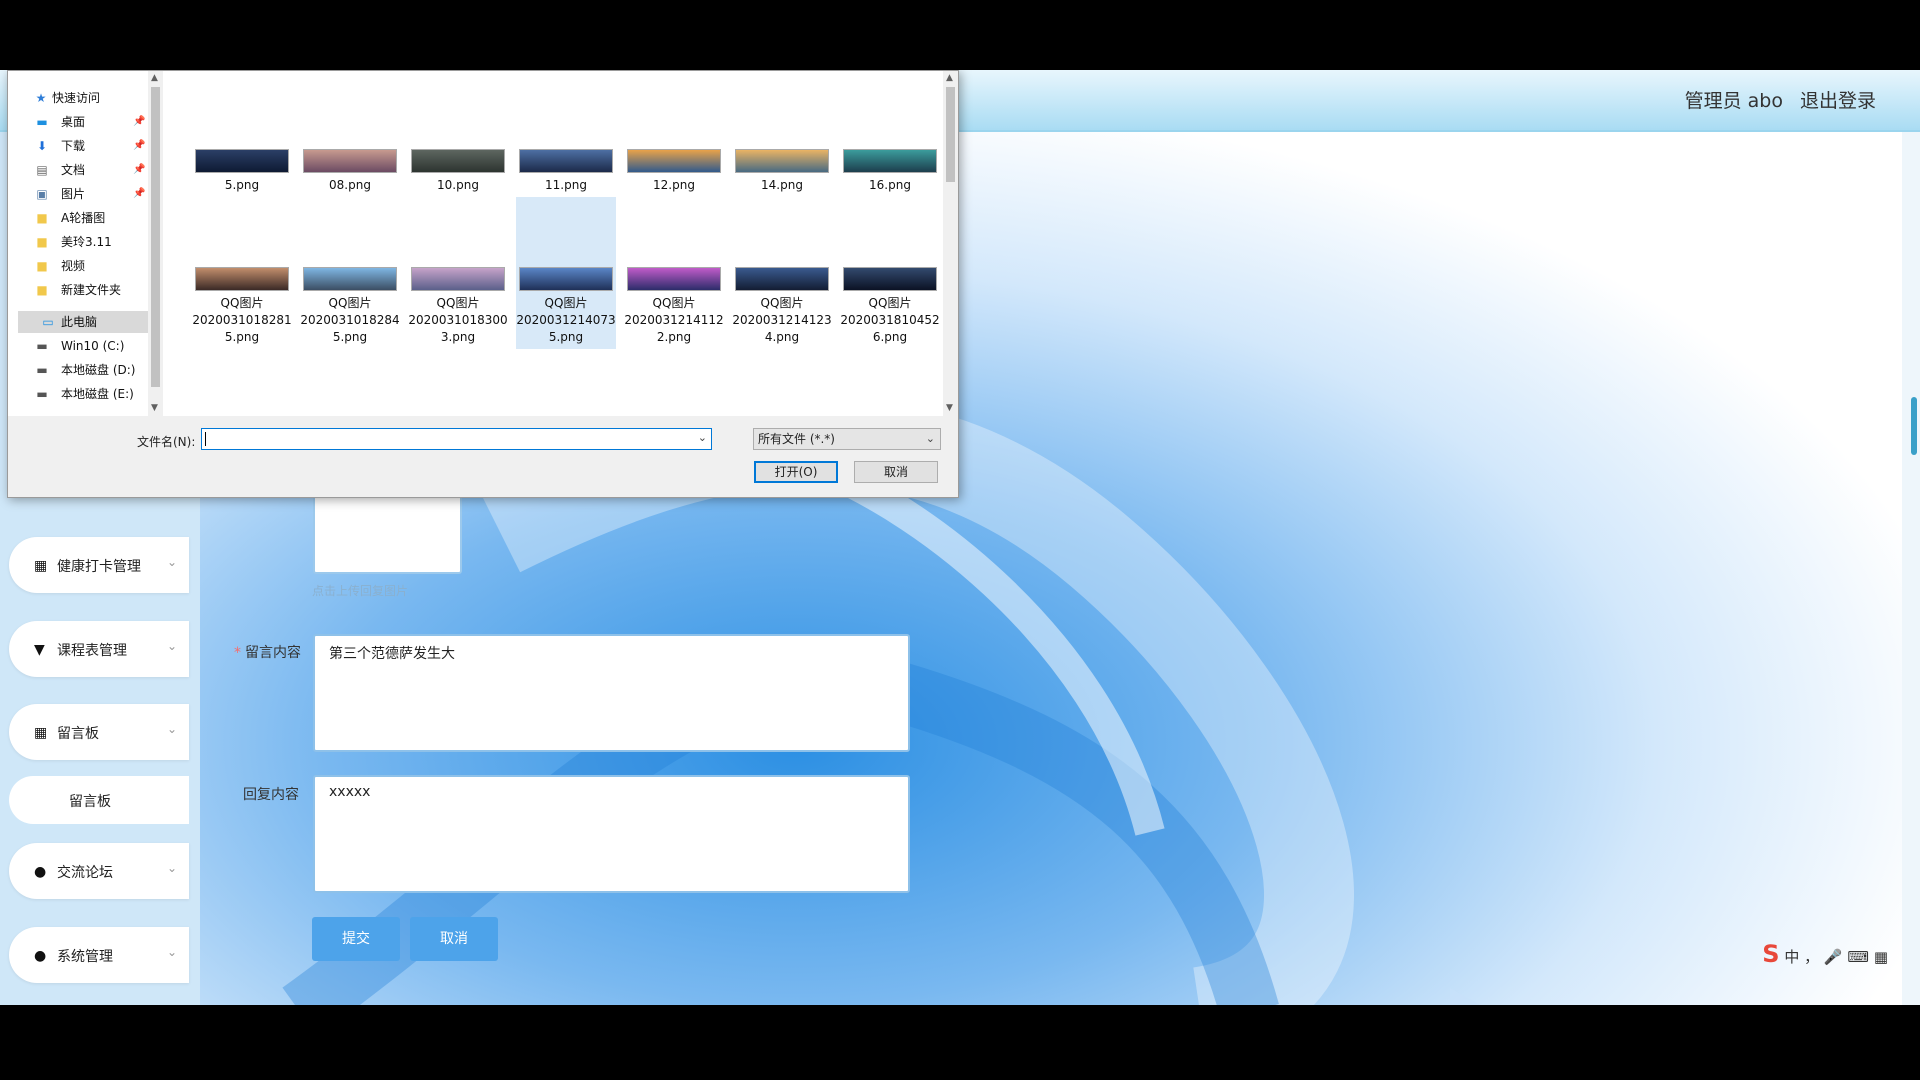 Image resolution: width=1920 pixels, height=1080 pixels. I want to click on nav-label: 美玲3.11, so click(86, 242).